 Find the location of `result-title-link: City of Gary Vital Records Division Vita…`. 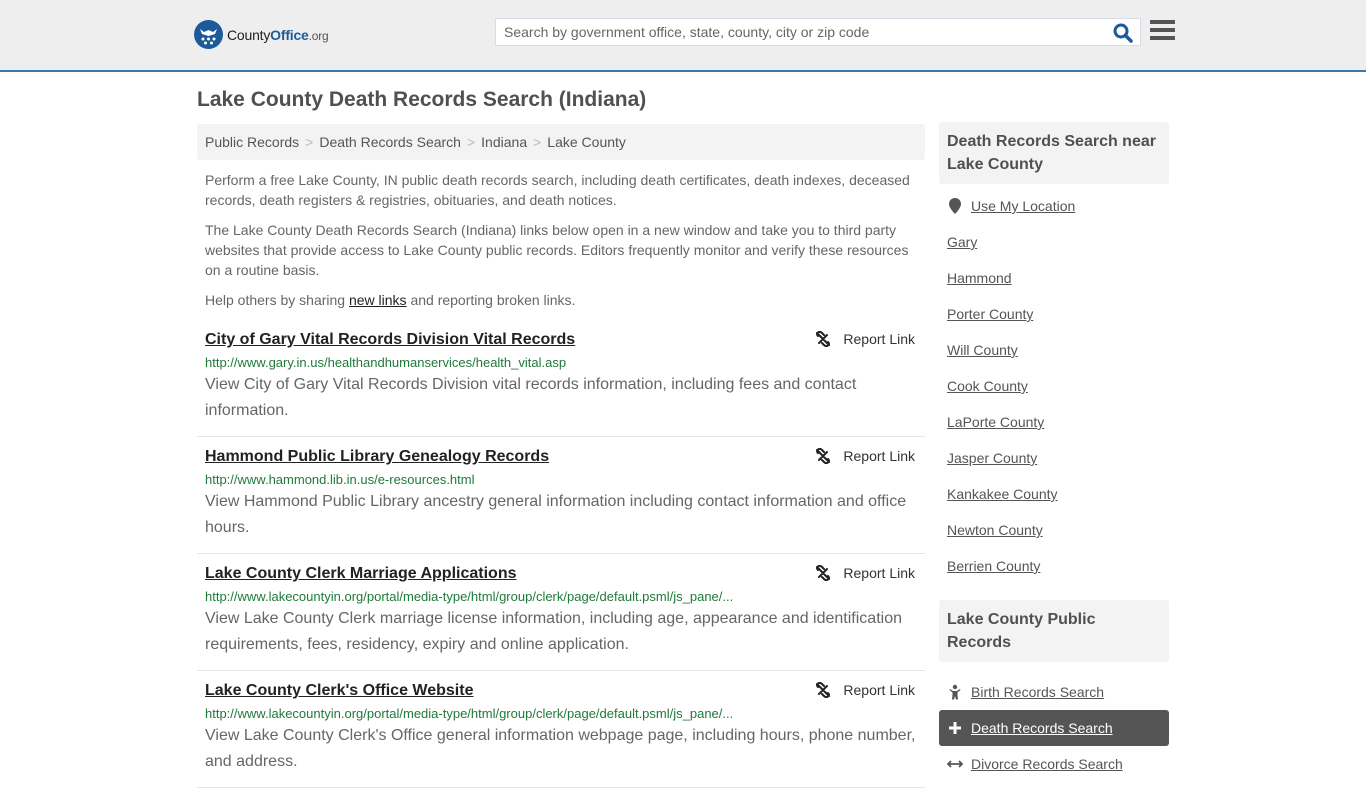

result-title-link: City of Gary Vital Records Division Vita… is located at coordinates (390, 340).